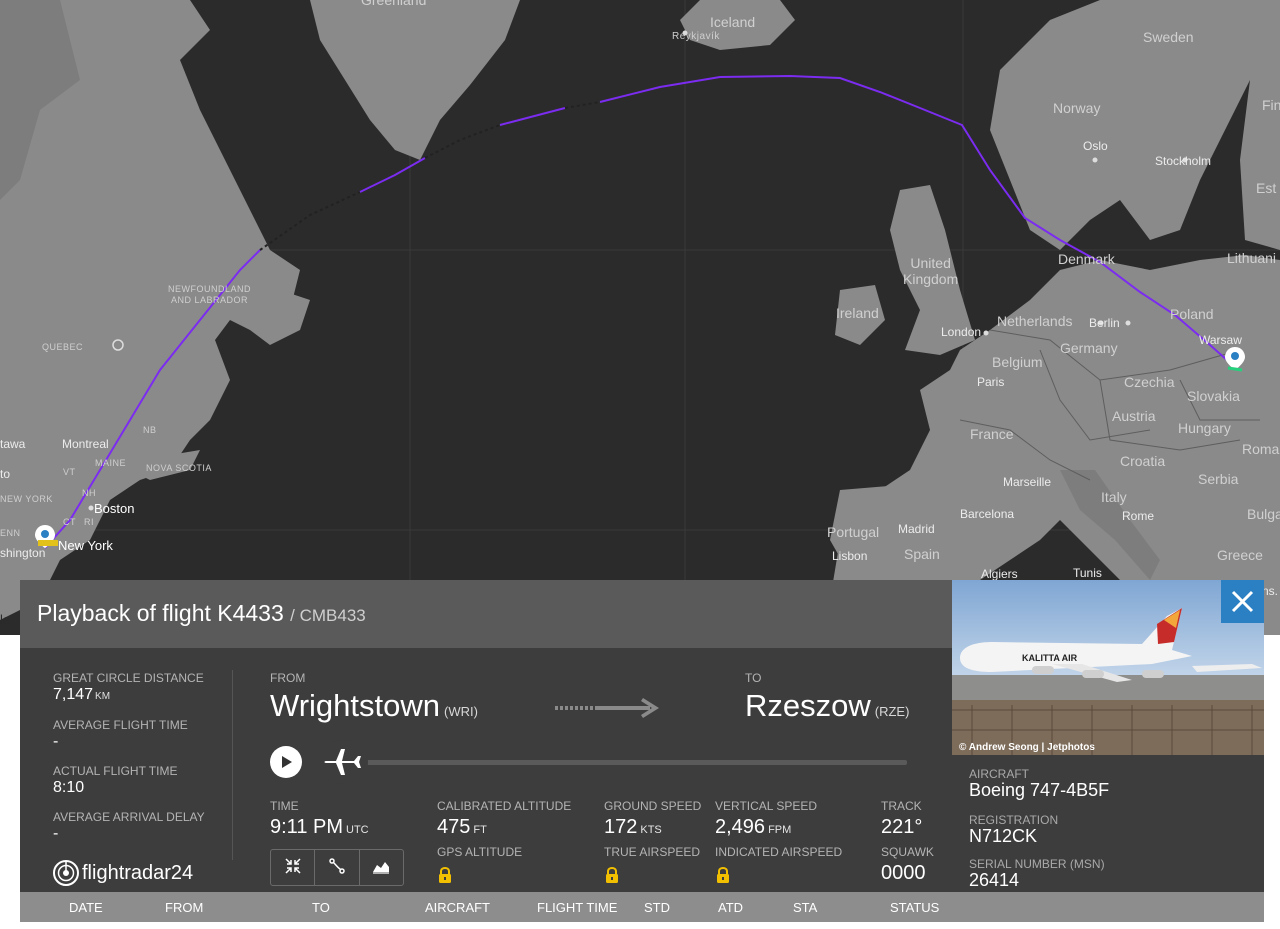  What do you see at coordinates (1168, 37) in the screenshot?
I see `map-label-sweden: Sweden` at bounding box center [1168, 37].